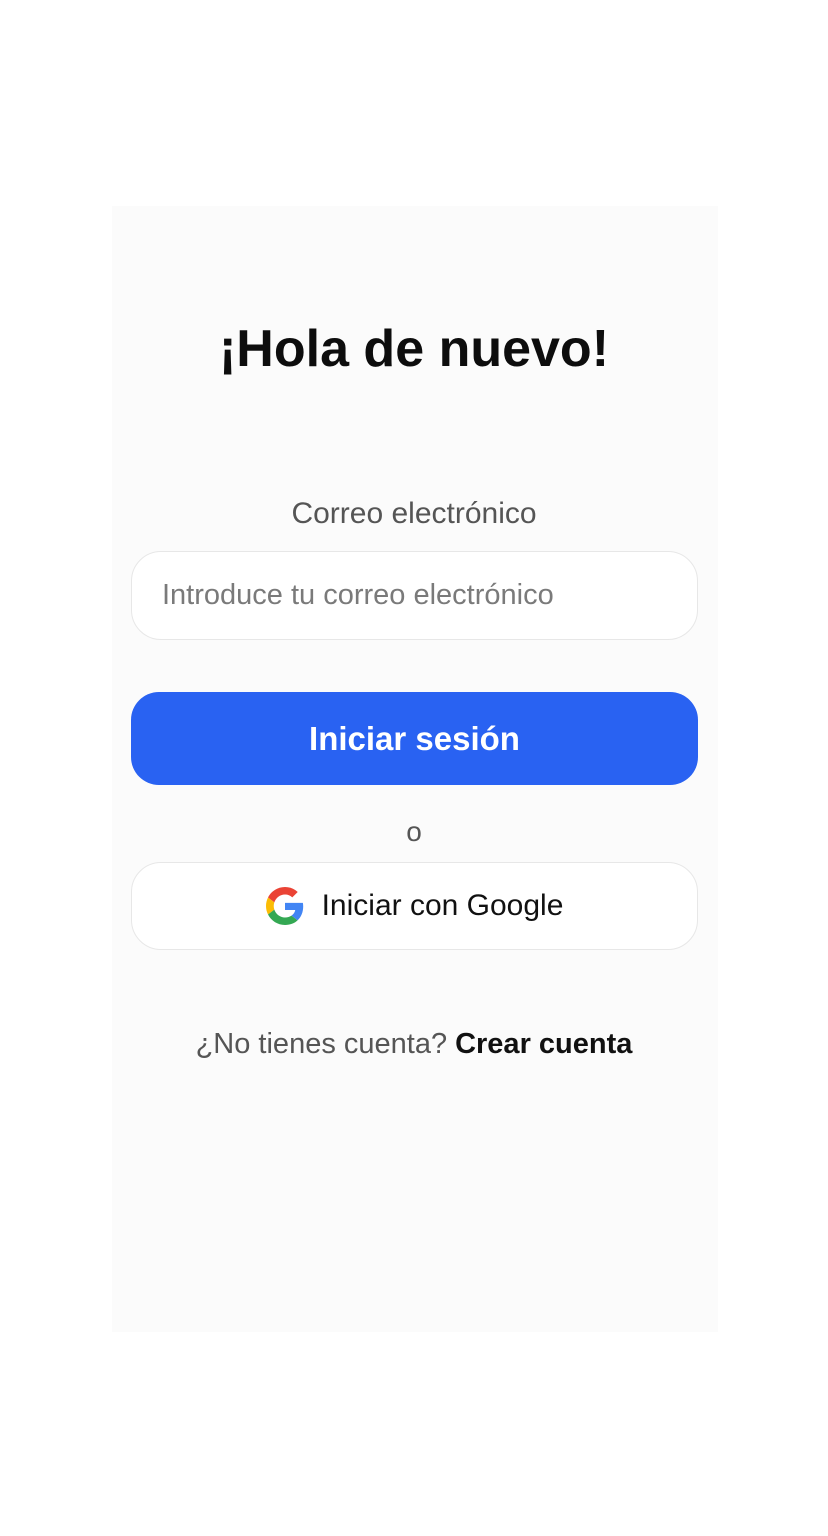 The image size is (828, 1536). Describe the element at coordinates (442, 905) in the screenshot. I see `google-button-label: Iniciar con Google` at that location.